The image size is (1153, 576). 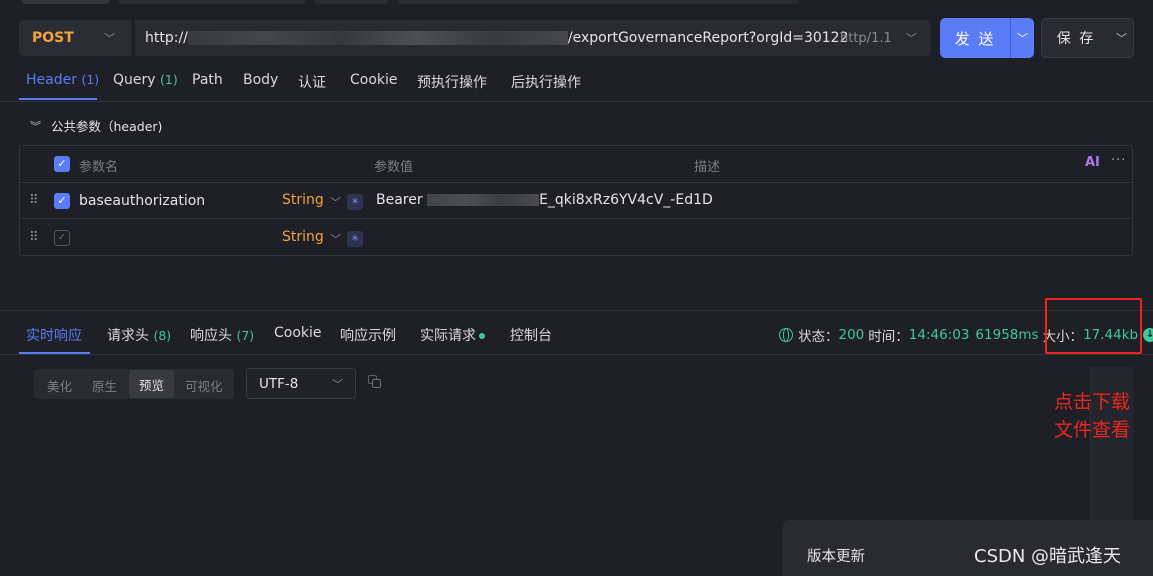 What do you see at coordinates (939, 335) in the screenshot?
I see `time-value: 14:46:03` at bounding box center [939, 335].